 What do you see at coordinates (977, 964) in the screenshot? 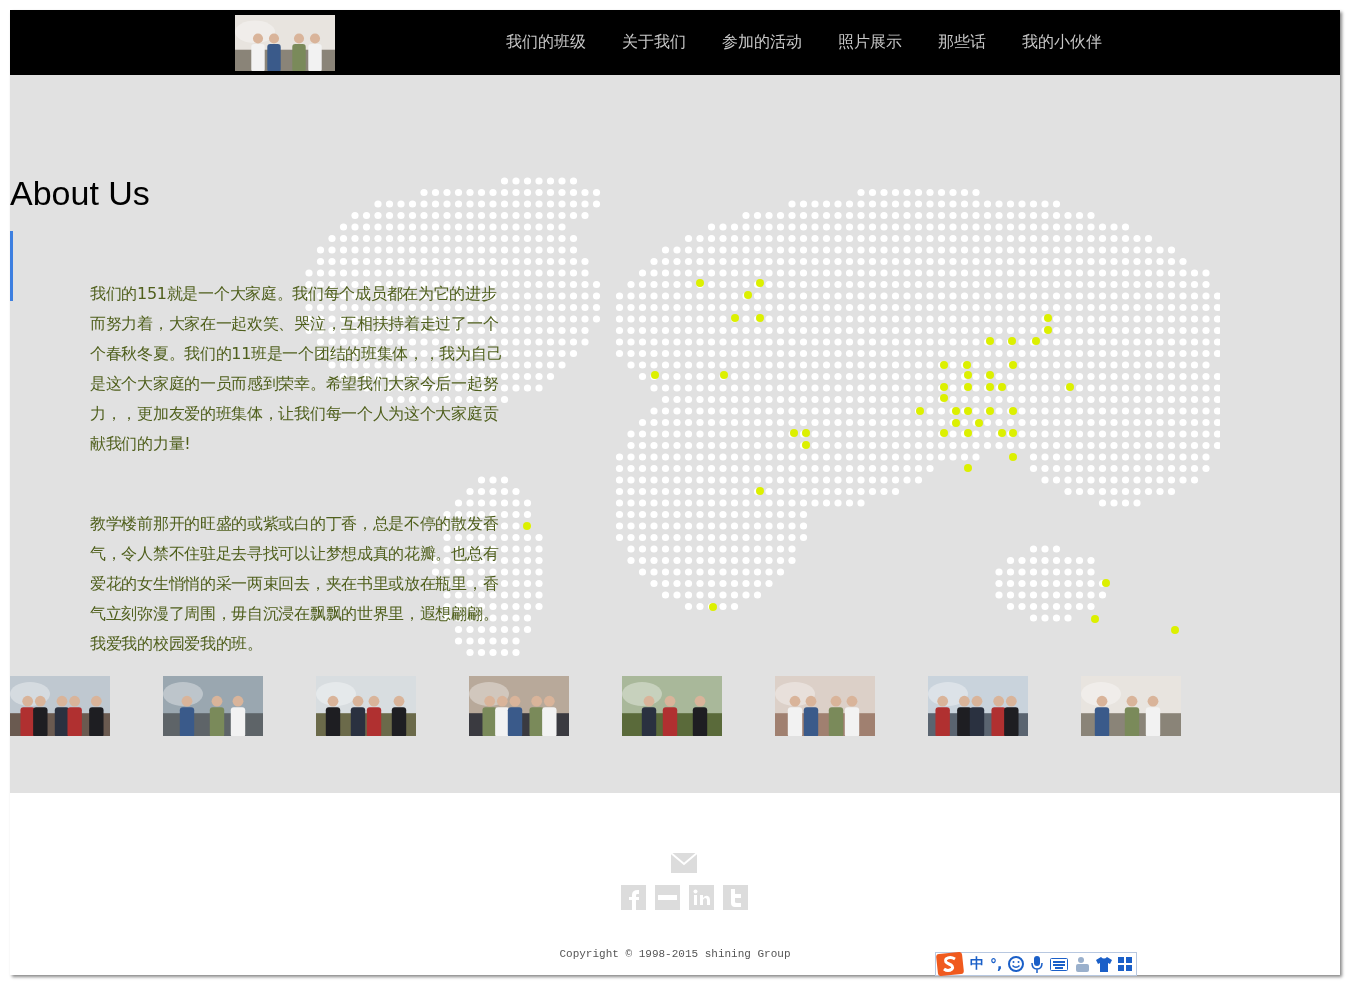
I see `input-mode-toggle: 中` at bounding box center [977, 964].